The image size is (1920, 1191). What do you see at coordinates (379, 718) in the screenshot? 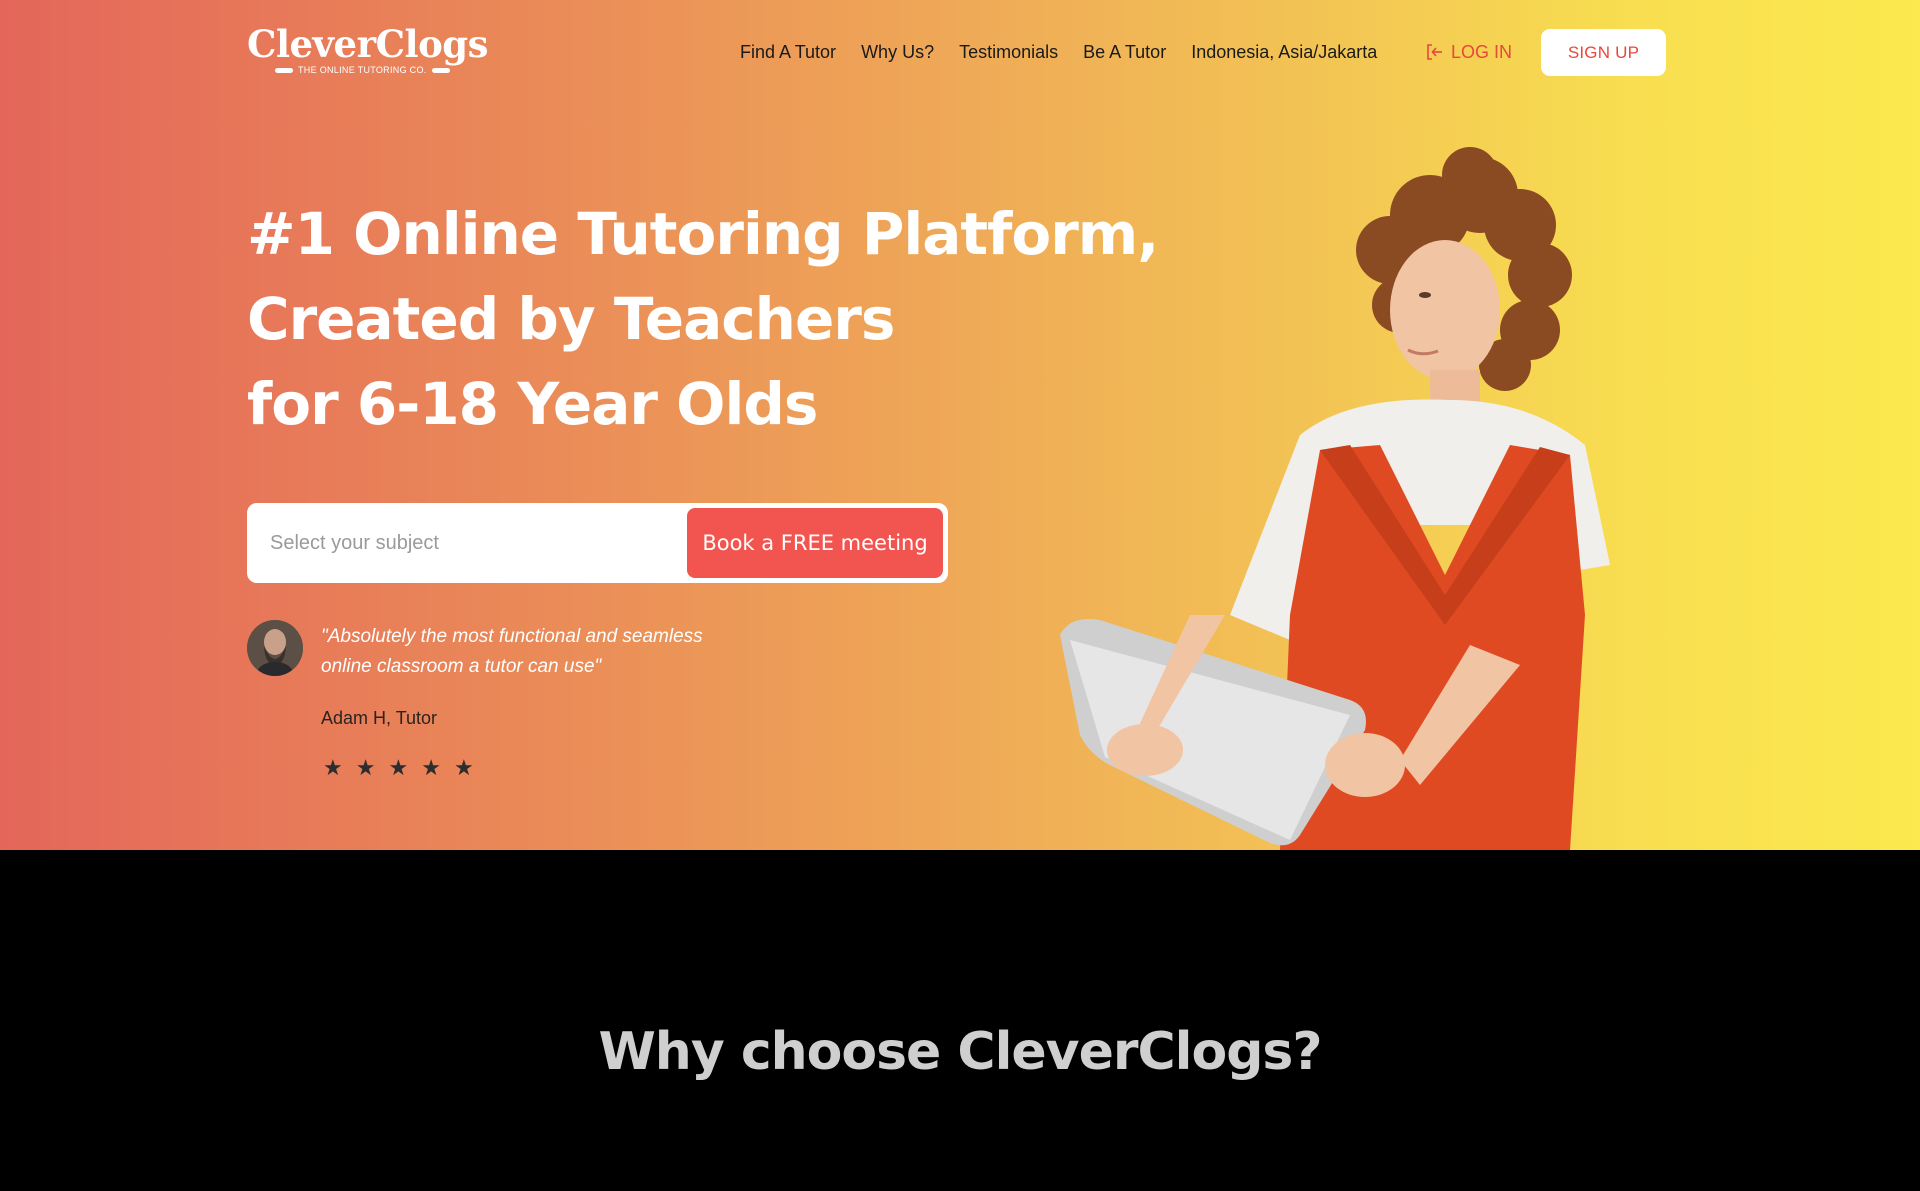
I see `testimonial-author: Adam H, Tutor` at bounding box center [379, 718].